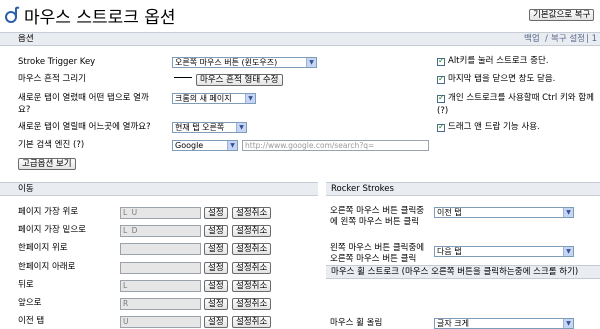 The width and height of the screenshot is (600, 329). What do you see at coordinates (521, 98) in the screenshot?
I see `checkbox-ctrl-custom-label: 개인 스트로크를 사용할때 Ctrl 키와 함께` at bounding box center [521, 98].